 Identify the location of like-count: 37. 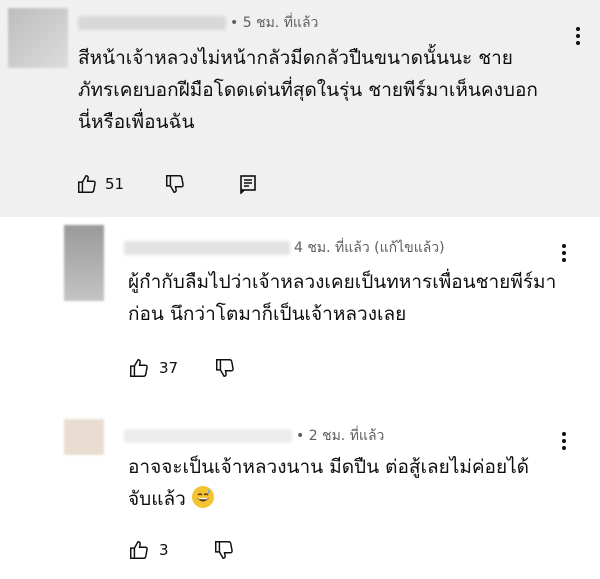
(169, 368).